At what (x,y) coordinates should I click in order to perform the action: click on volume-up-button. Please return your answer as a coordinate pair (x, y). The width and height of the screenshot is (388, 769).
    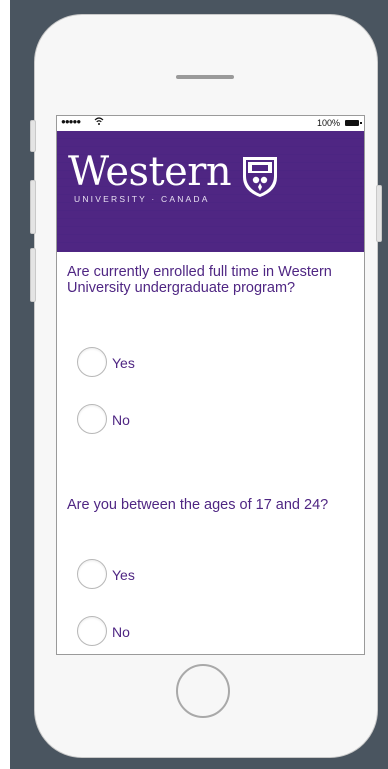
    Looking at the image, I should click on (33, 207).